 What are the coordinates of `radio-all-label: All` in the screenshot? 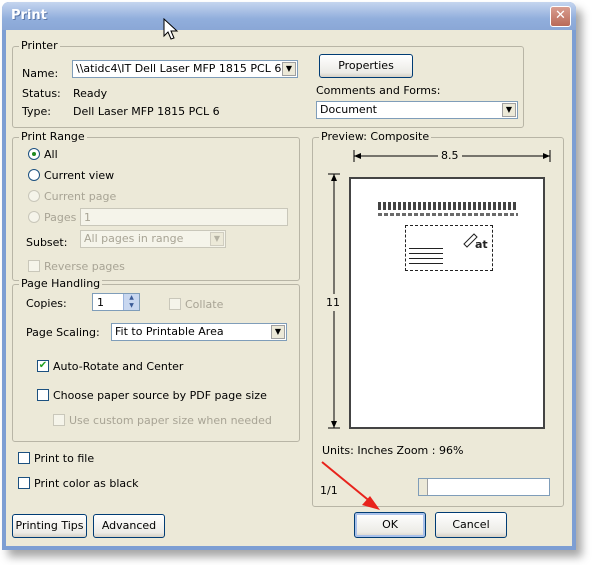 It's located at (51, 154).